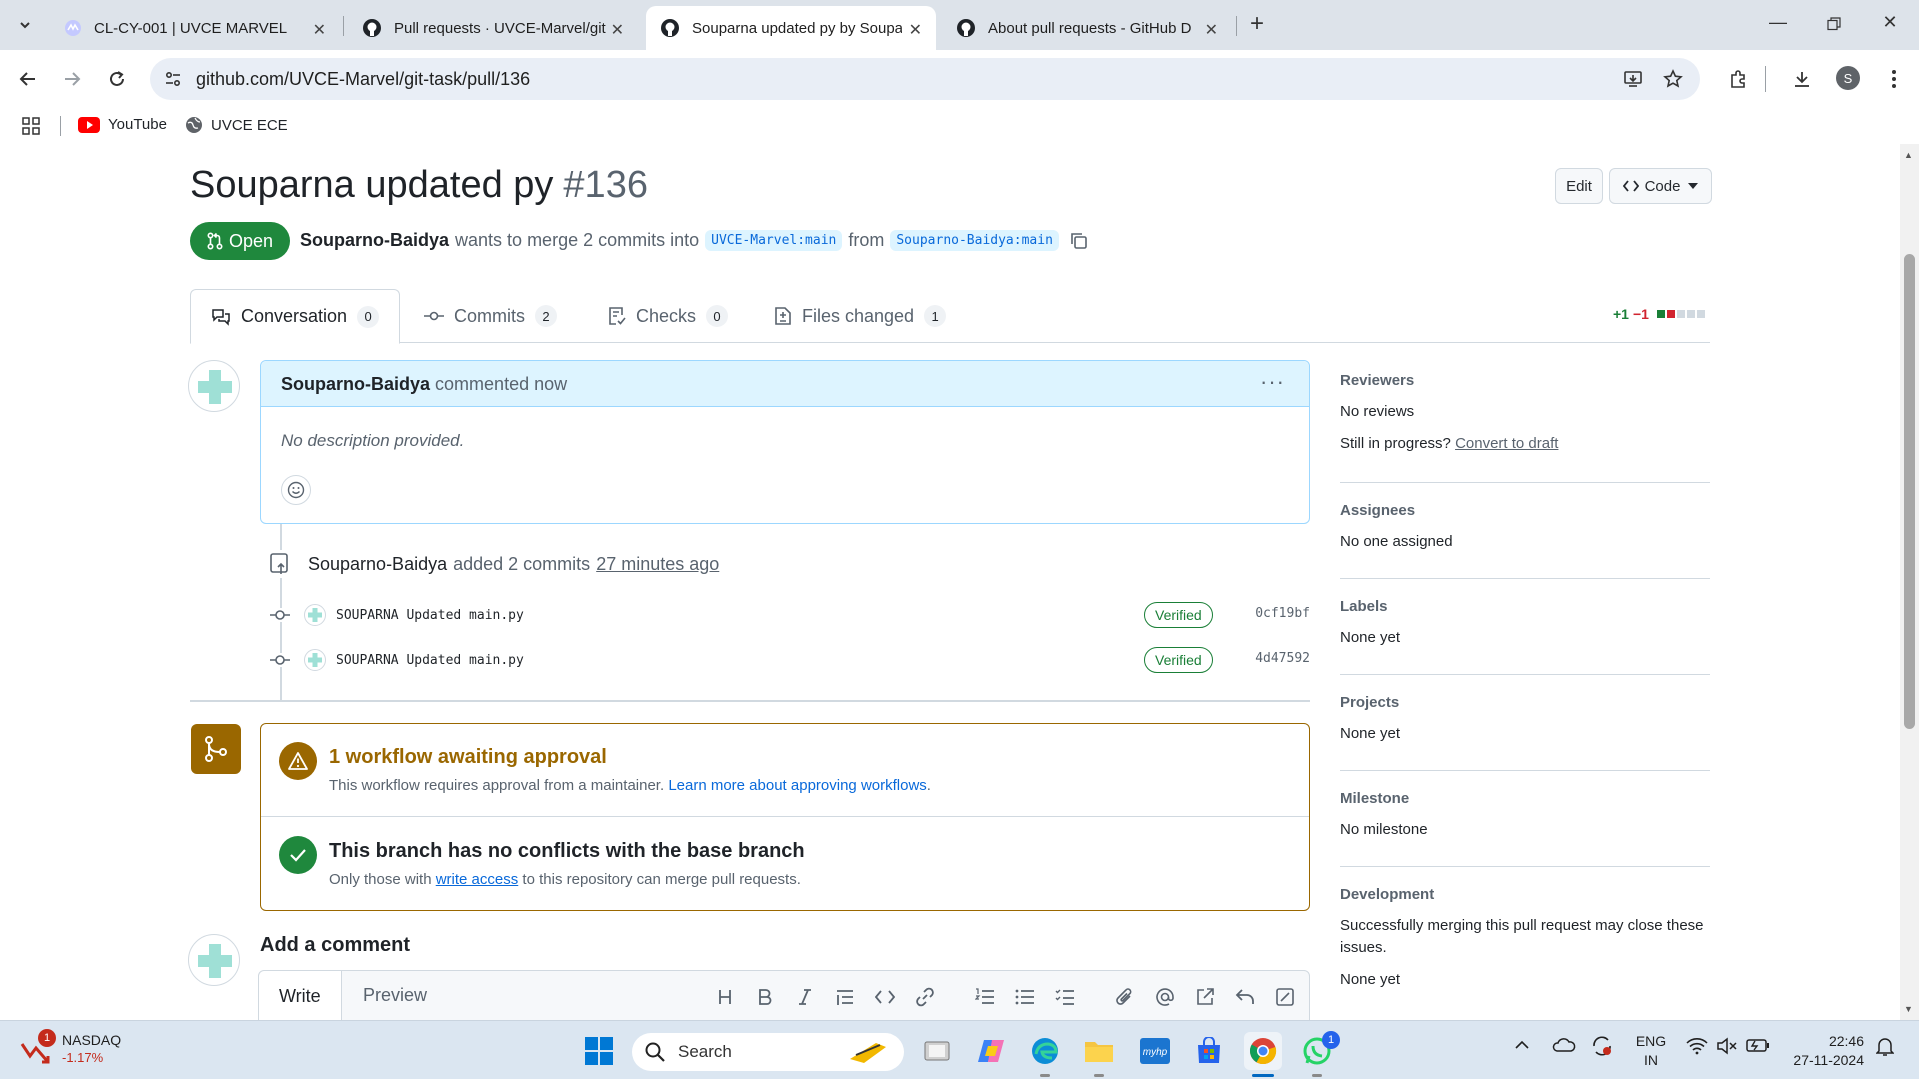 The width and height of the screenshot is (1919, 1079). I want to click on copilot-button, so click(991, 1051).